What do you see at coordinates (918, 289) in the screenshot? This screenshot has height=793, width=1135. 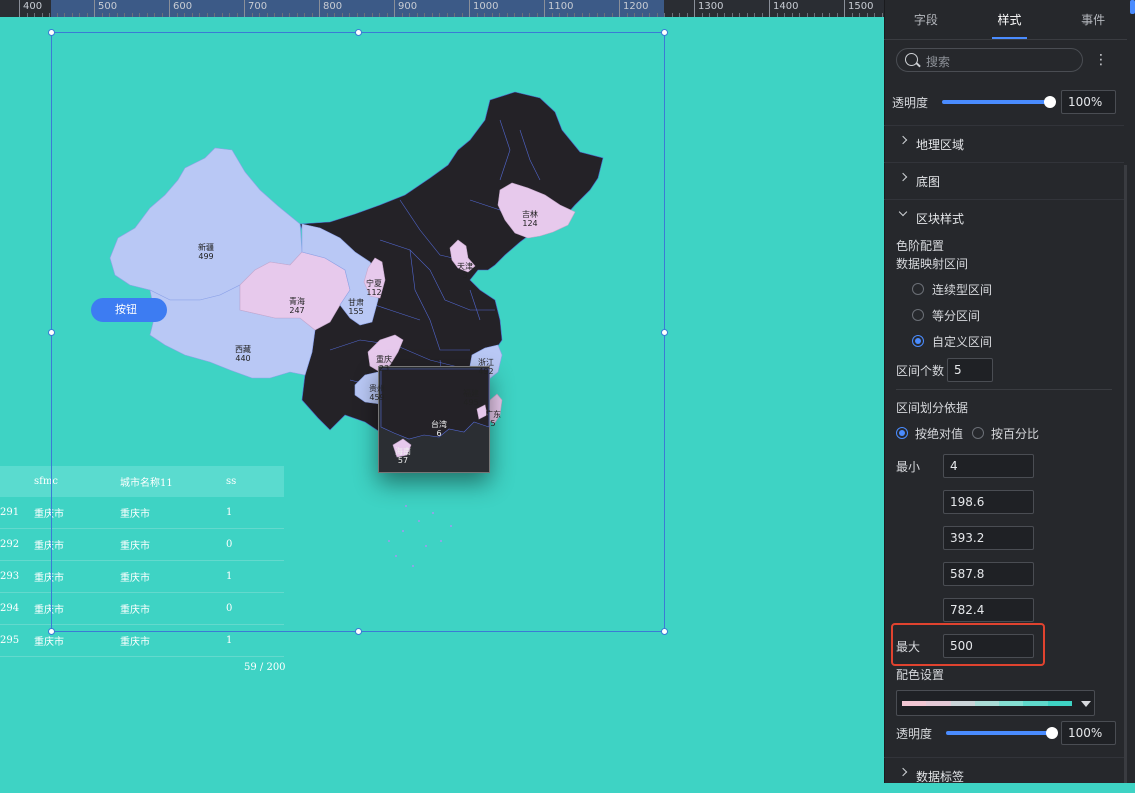 I see `radio-continuous` at bounding box center [918, 289].